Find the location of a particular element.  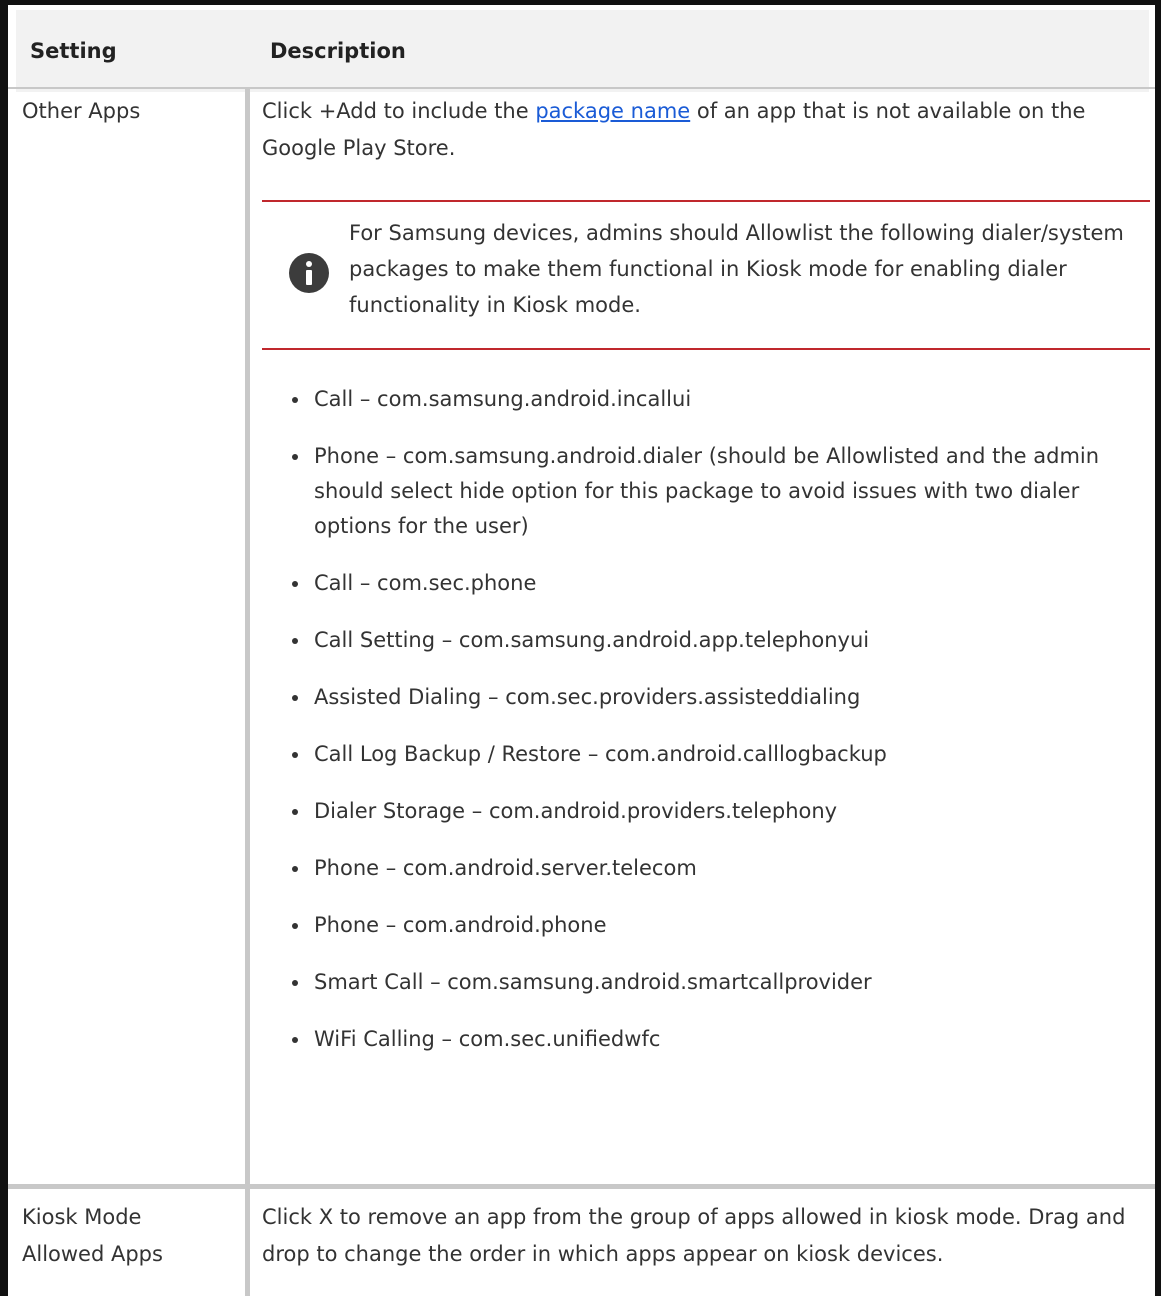

list-item: Phone – com.android.phone is located at coordinates (717, 925).